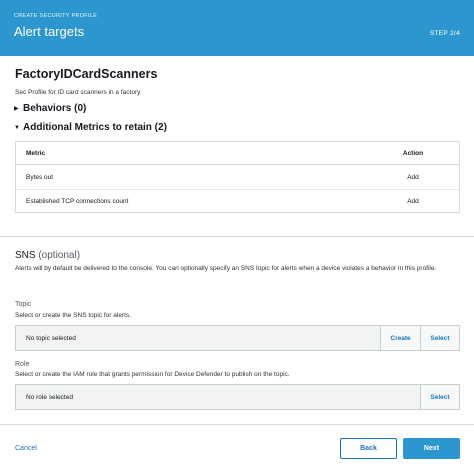 This screenshot has height=474, width=474. Describe the element at coordinates (77, 201) in the screenshot. I see `metric-name: Established TCP connections count` at that location.